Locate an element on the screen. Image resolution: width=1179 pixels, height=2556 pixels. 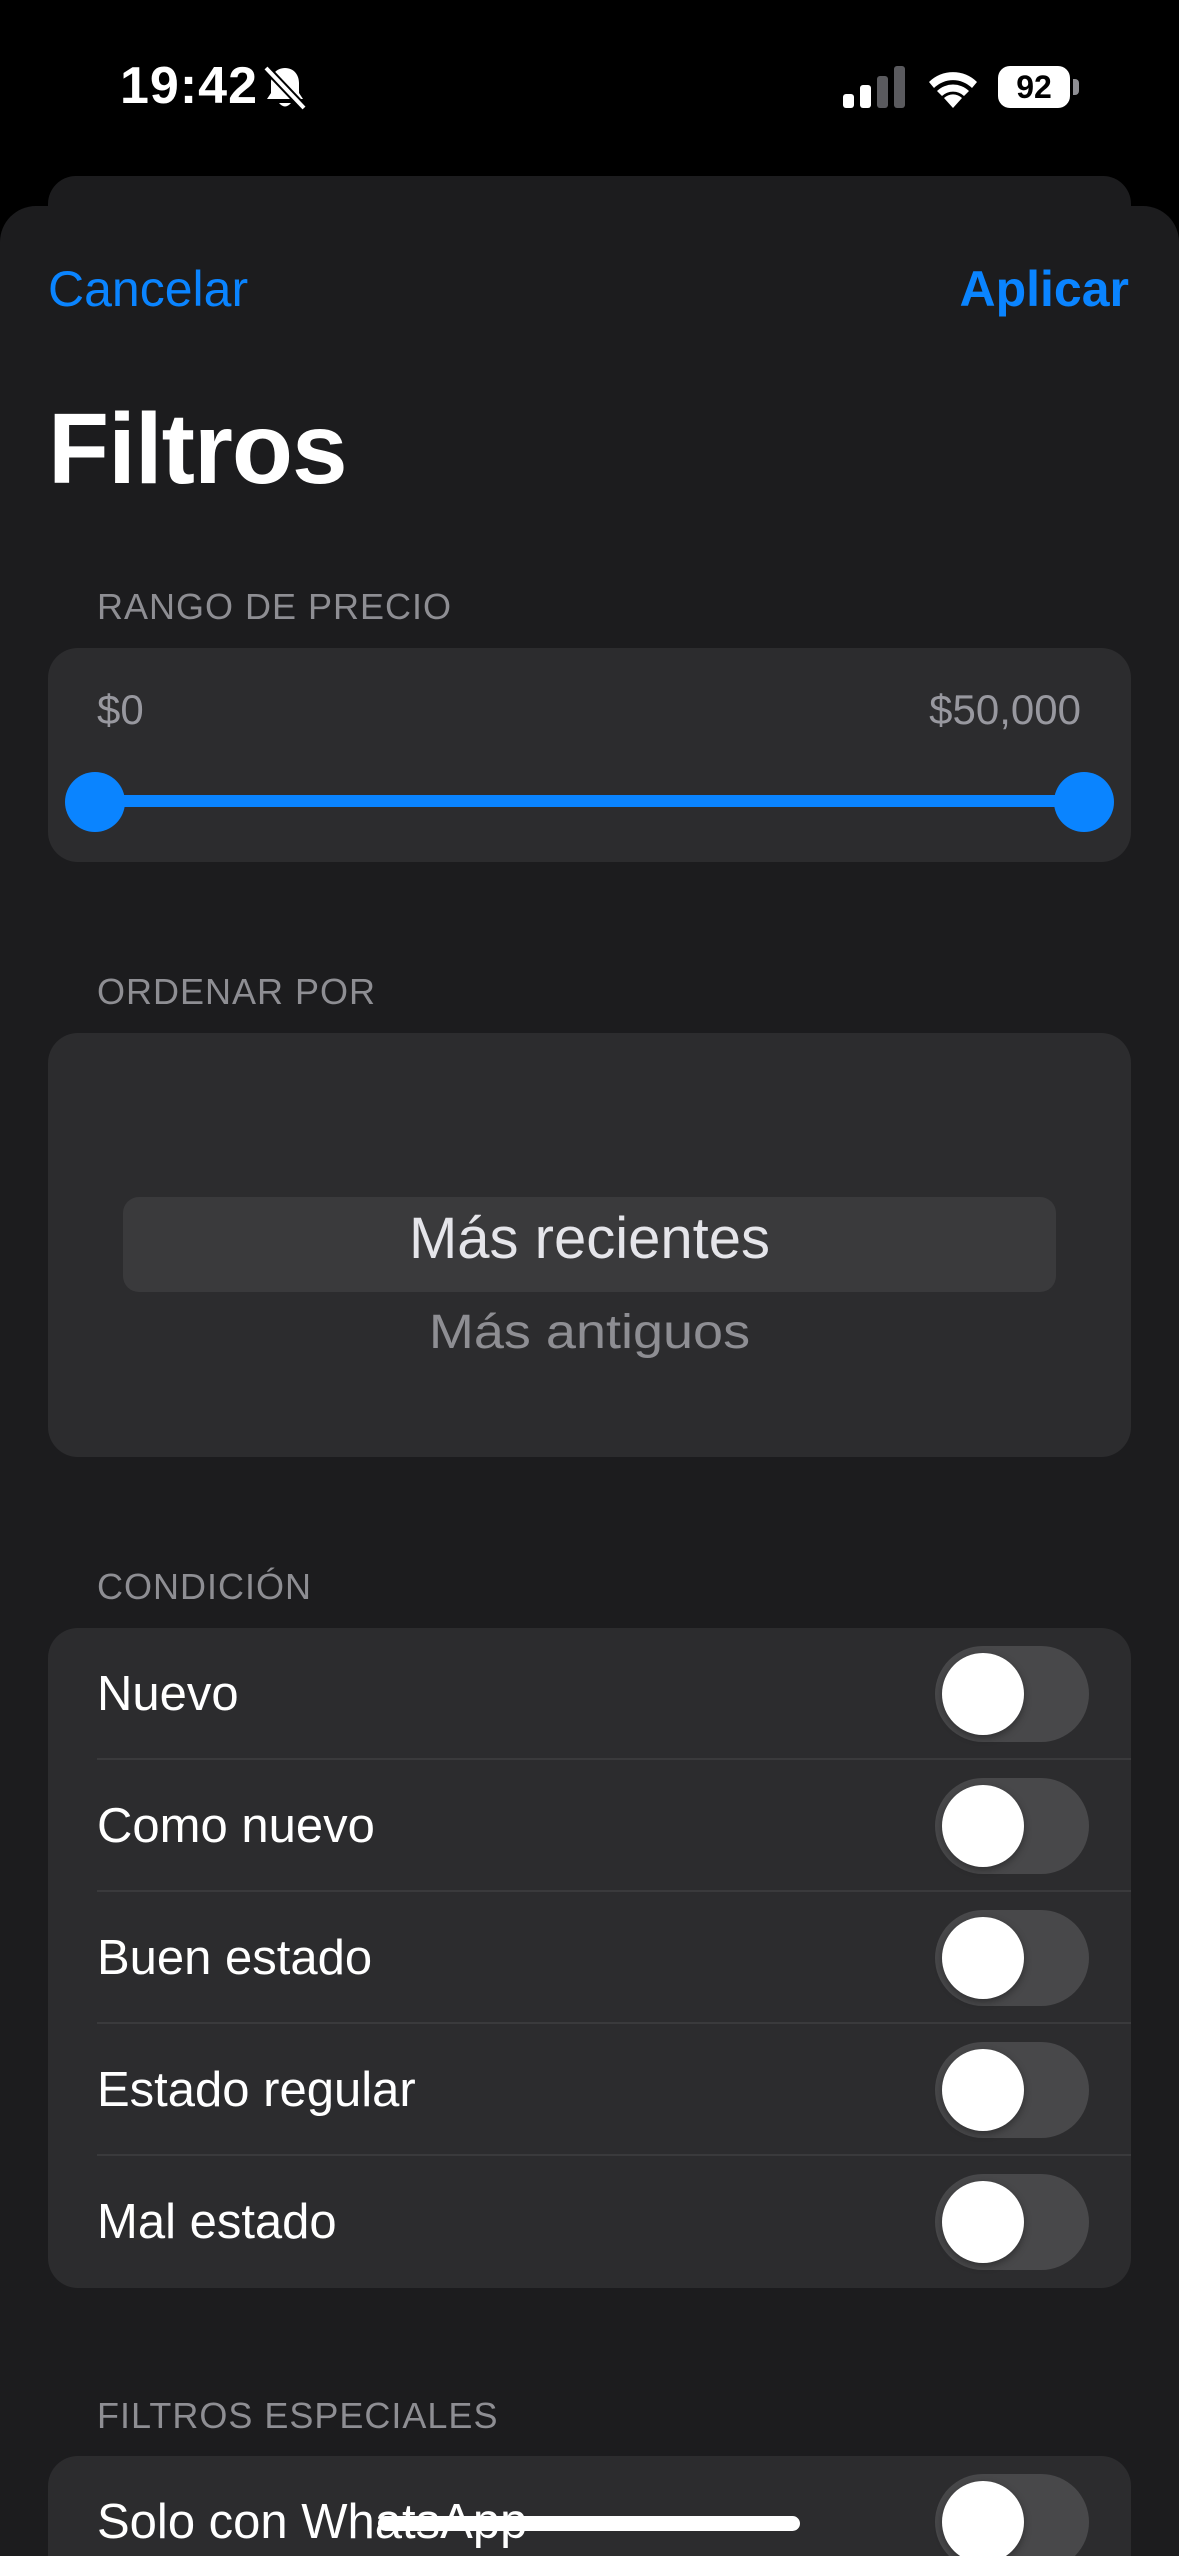
status-time: 19:42 is located at coordinates (189, 86).